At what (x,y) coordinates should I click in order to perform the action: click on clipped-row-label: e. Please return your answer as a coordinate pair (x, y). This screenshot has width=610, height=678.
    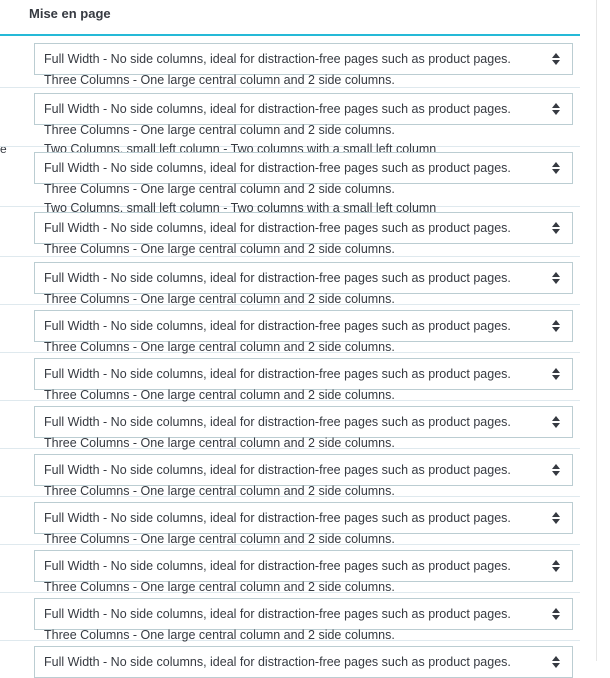
    Looking at the image, I should click on (3, 149).